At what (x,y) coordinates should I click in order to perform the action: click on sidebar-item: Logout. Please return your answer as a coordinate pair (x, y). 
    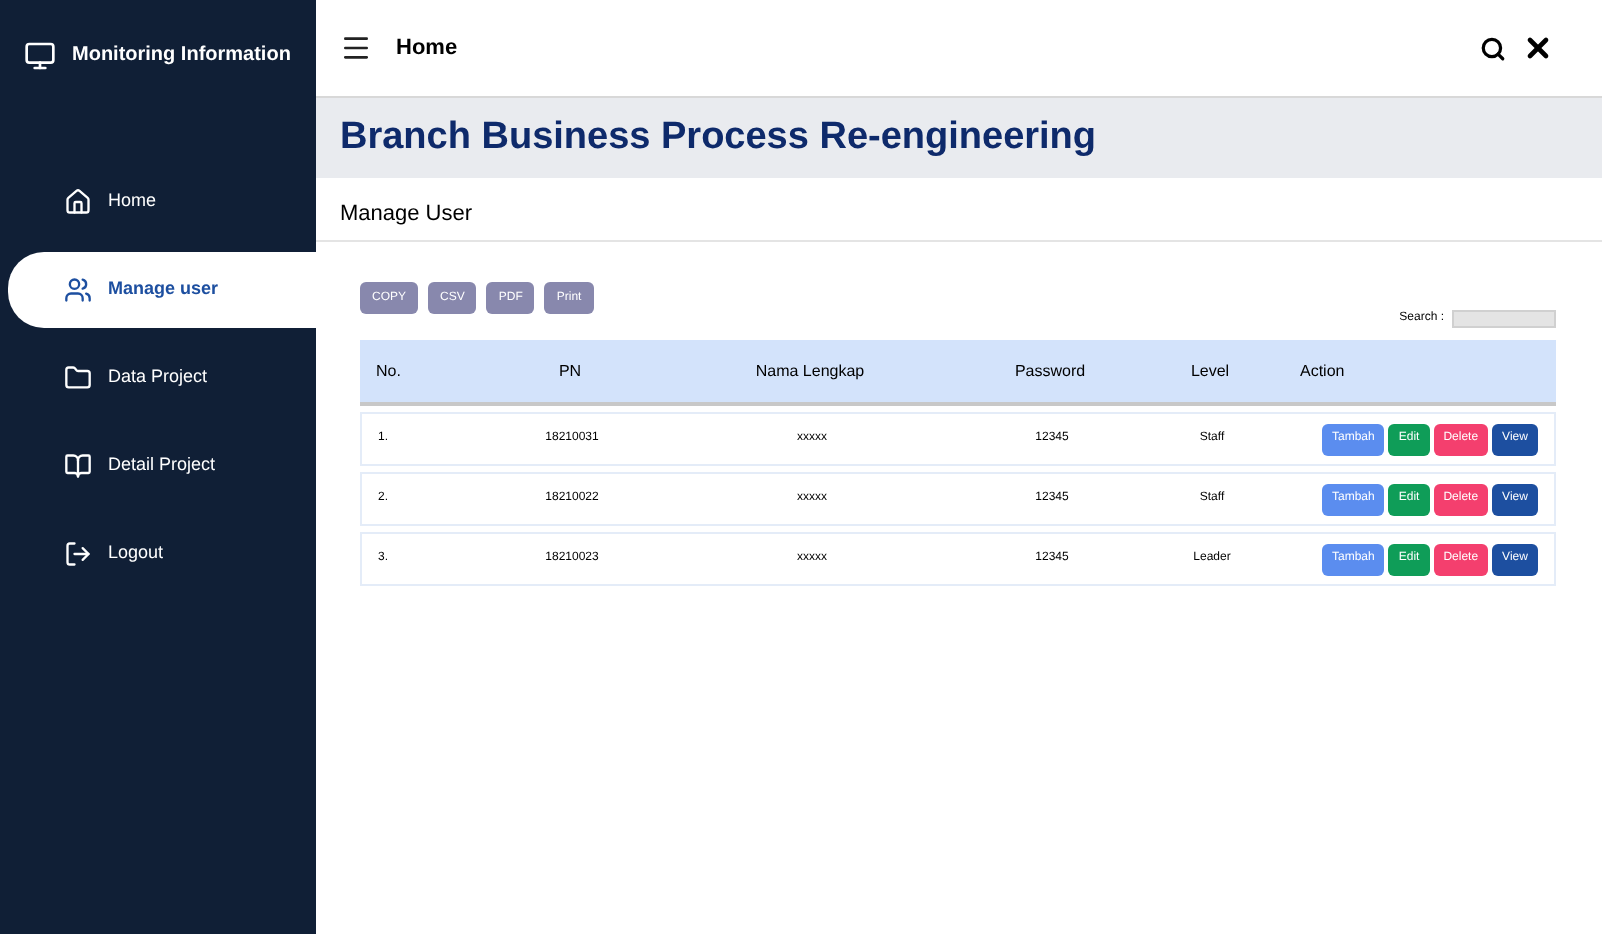
    Looking at the image, I should click on (162, 554).